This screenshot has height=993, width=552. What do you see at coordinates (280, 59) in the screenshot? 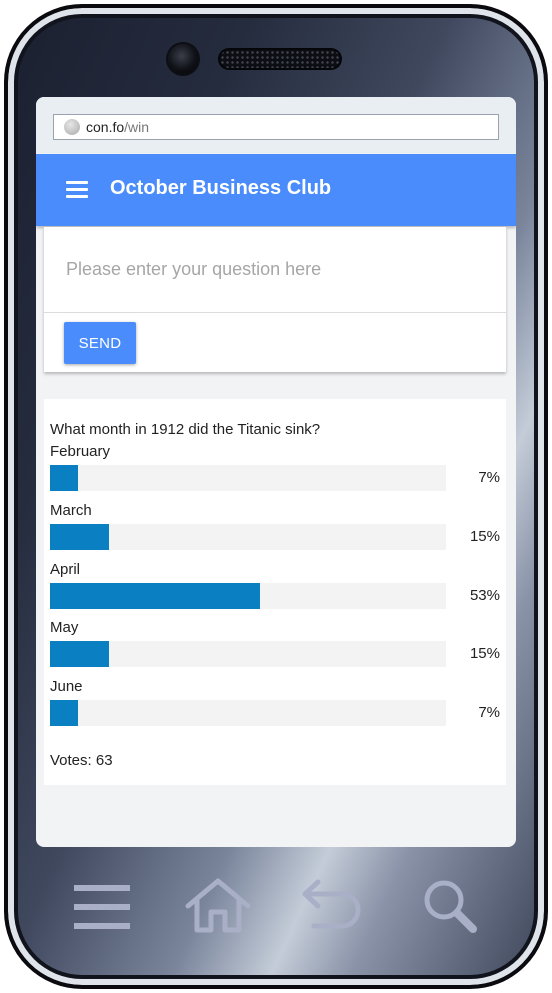
I see `speaker-grille` at bounding box center [280, 59].